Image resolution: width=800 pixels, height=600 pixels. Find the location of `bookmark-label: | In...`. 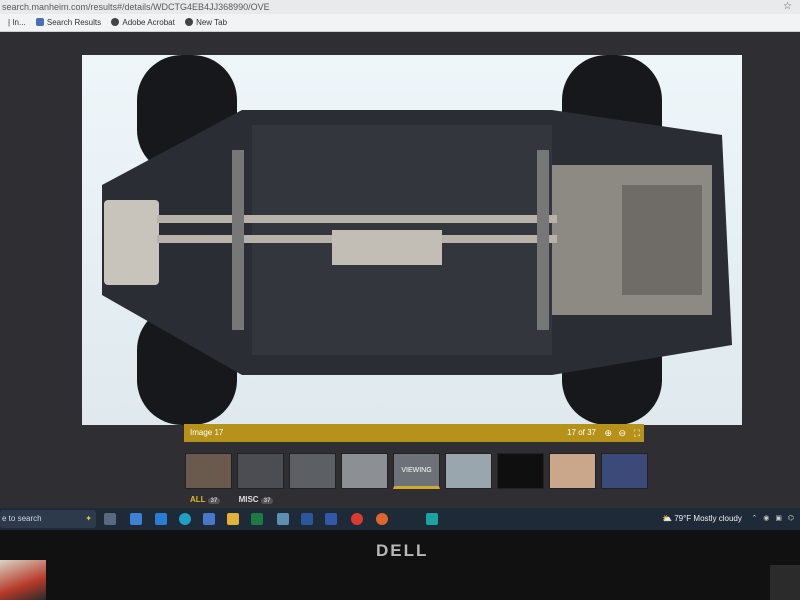

bookmark-label: | In... is located at coordinates (17, 22).